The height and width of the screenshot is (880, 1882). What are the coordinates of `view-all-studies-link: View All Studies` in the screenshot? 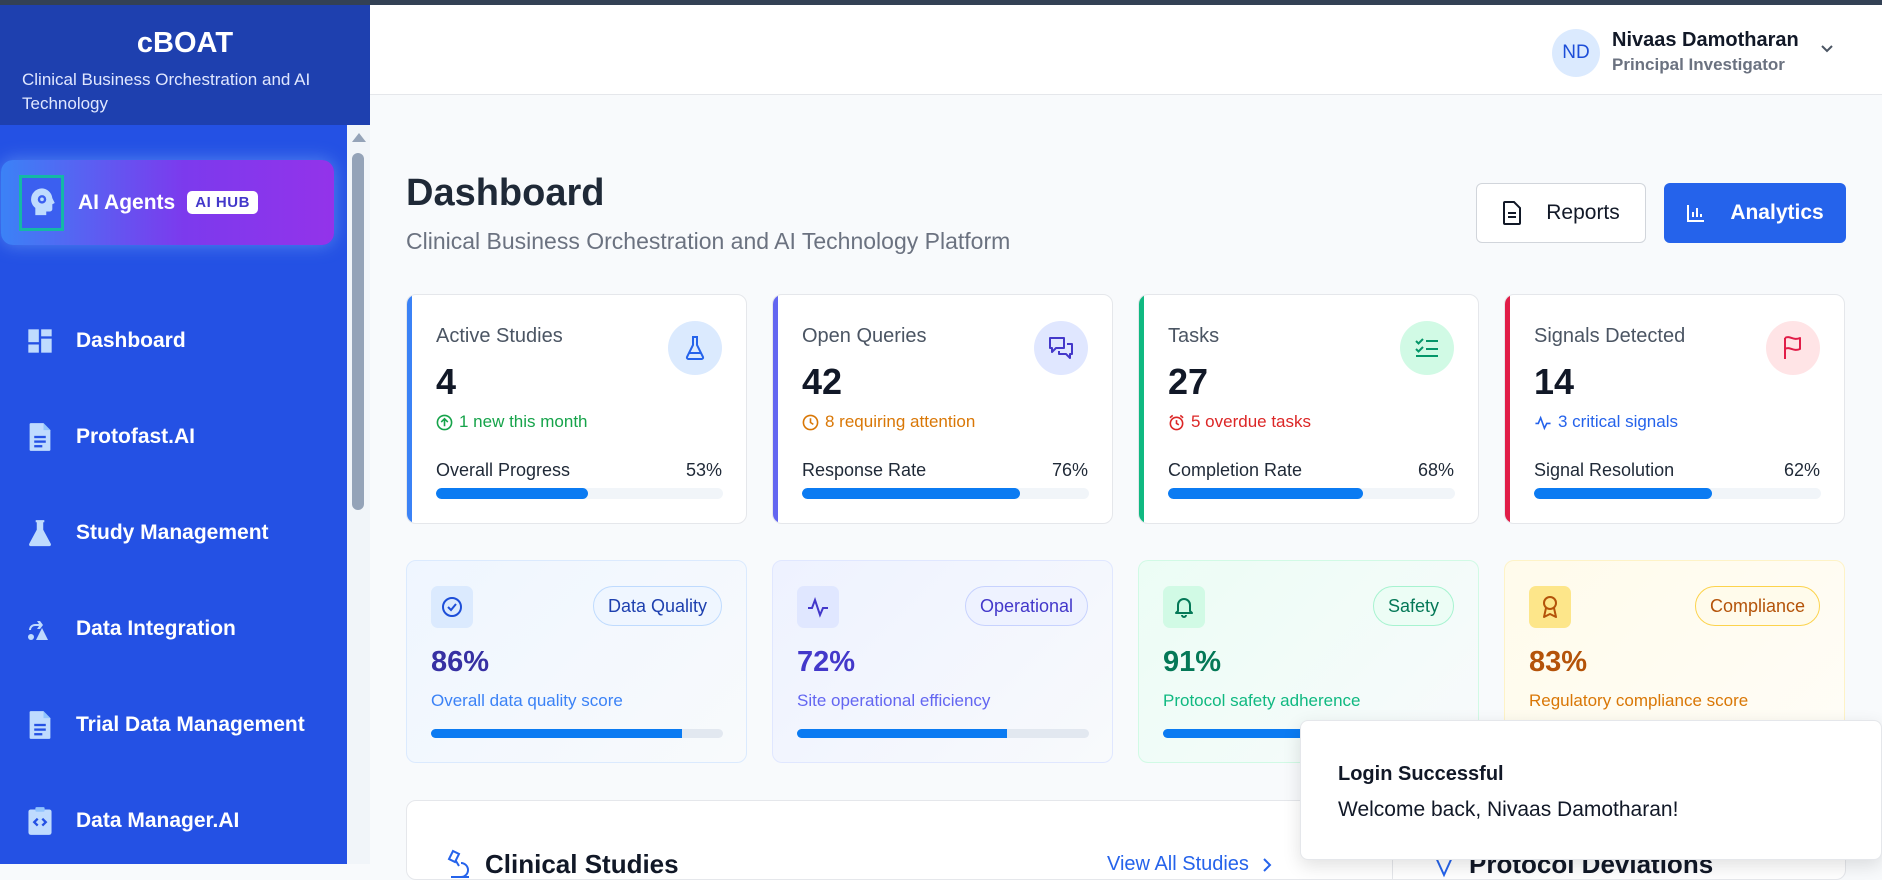 It's located at (1190, 864).